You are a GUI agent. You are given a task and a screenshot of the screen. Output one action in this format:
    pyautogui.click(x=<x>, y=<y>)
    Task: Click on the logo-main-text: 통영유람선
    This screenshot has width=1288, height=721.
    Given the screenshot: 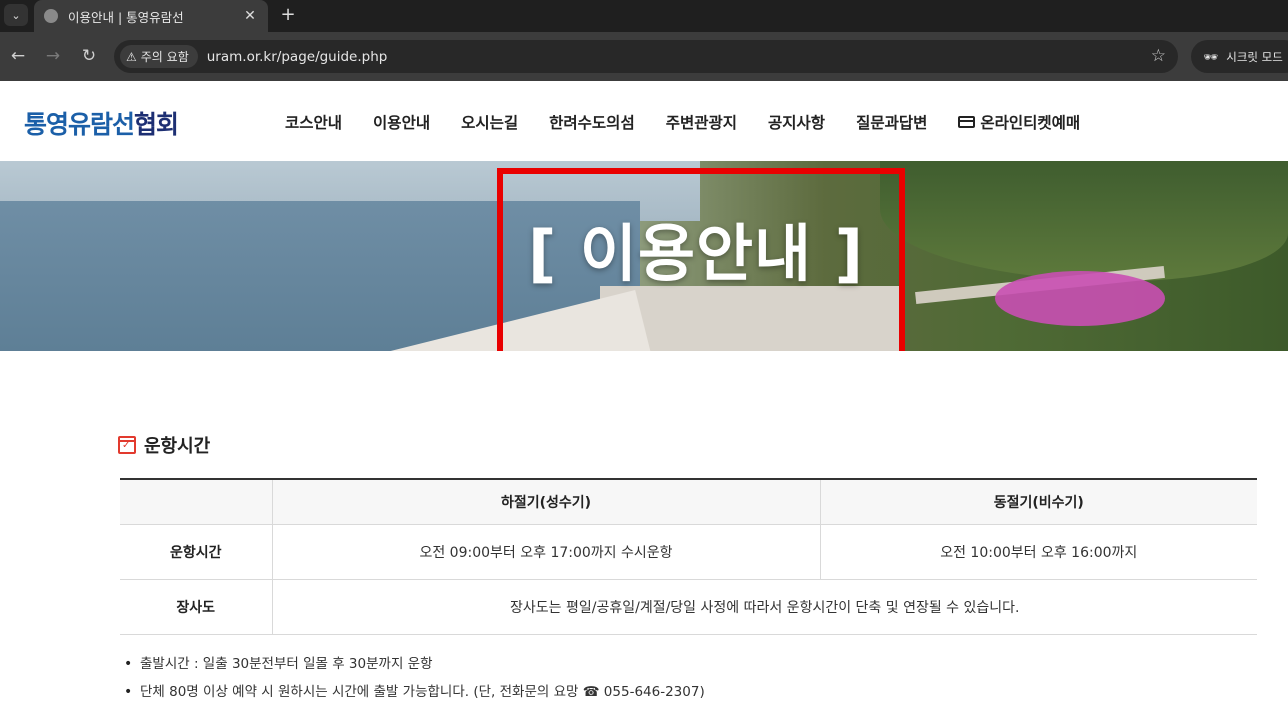 What is the action you would take?
    pyautogui.click(x=79, y=124)
    